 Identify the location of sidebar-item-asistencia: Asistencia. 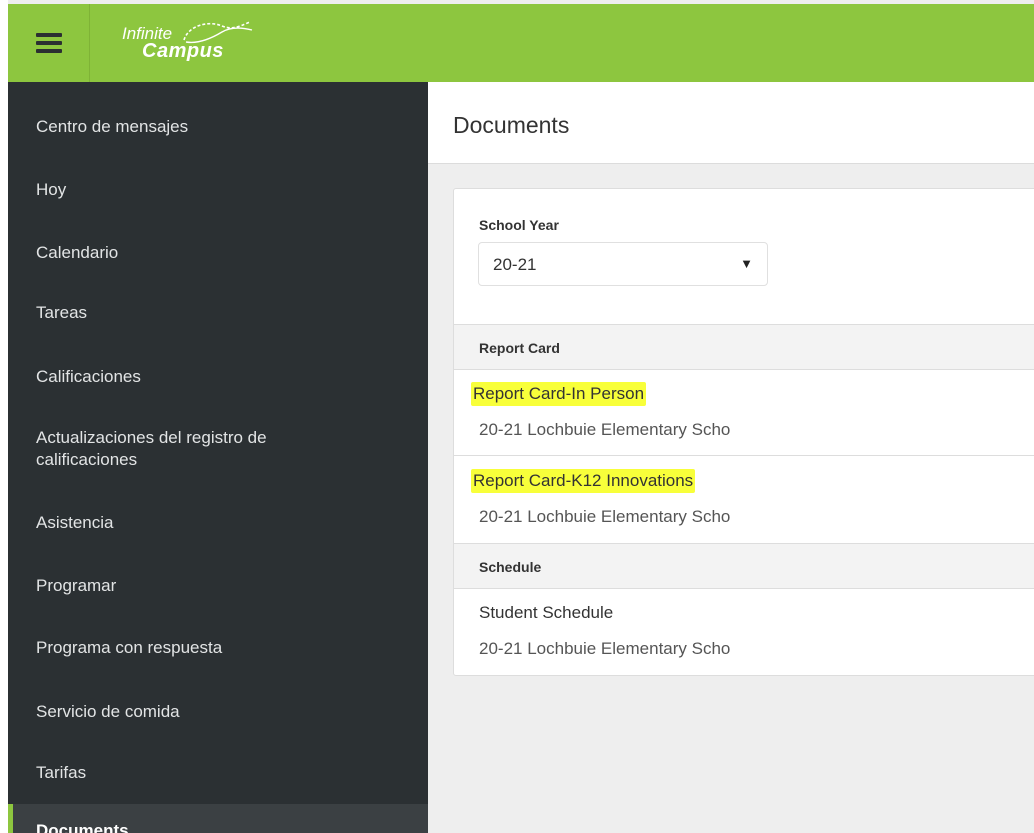
(218, 523).